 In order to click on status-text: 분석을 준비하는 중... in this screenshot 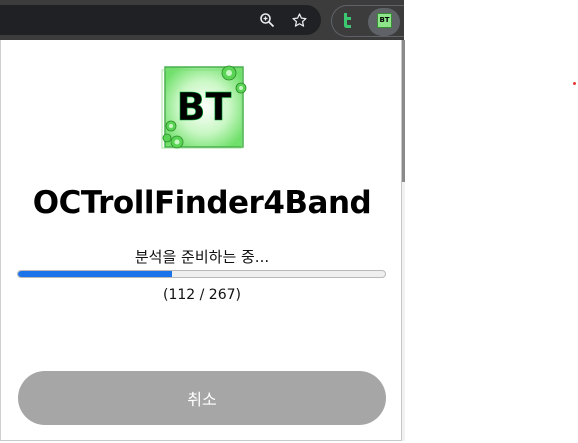, I will do `click(202, 257)`.